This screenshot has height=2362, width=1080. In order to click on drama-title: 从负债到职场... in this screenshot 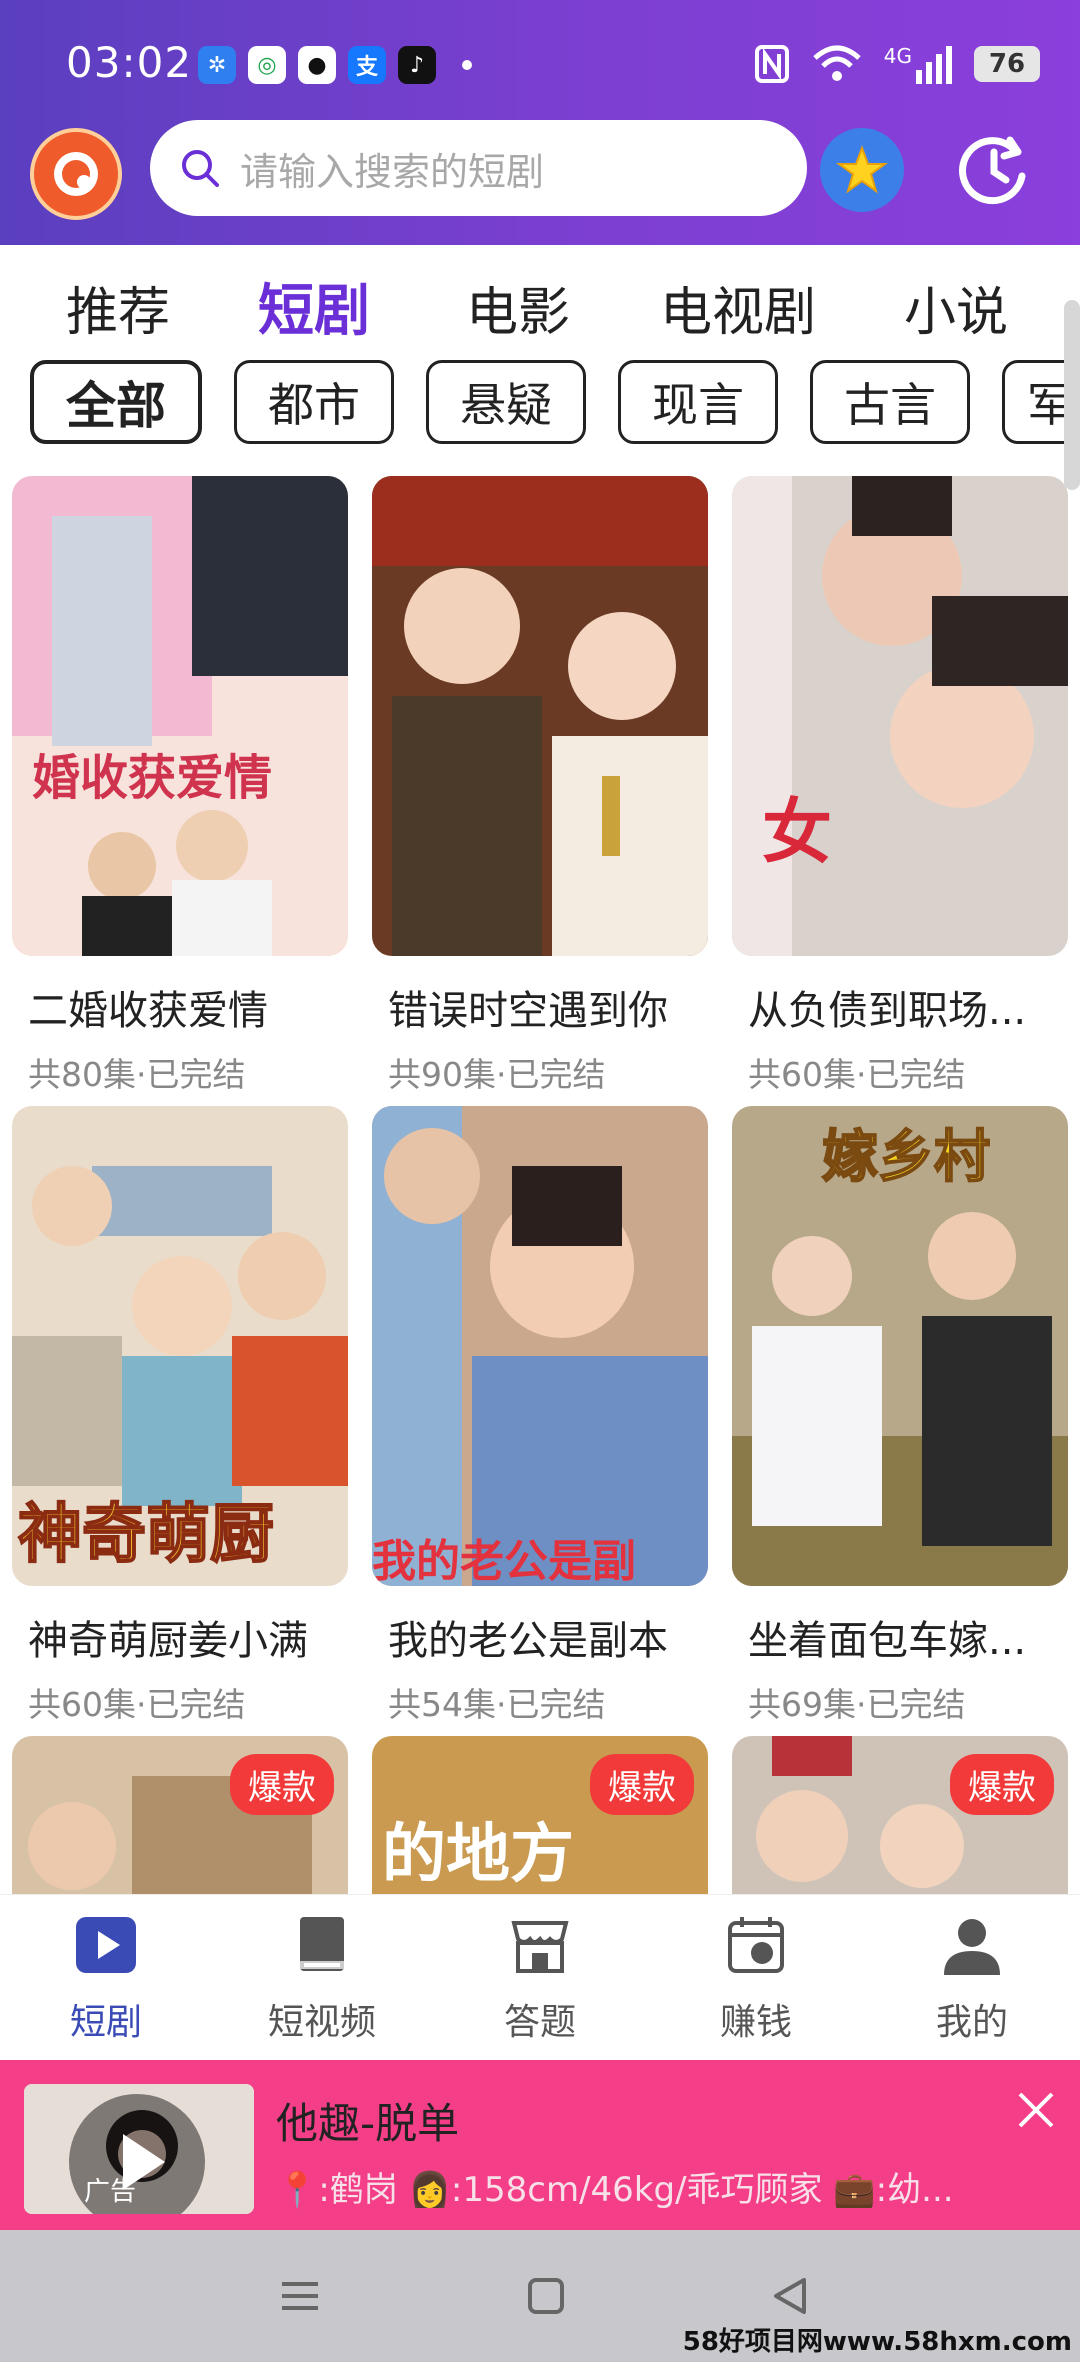, I will do `click(887, 1011)`.